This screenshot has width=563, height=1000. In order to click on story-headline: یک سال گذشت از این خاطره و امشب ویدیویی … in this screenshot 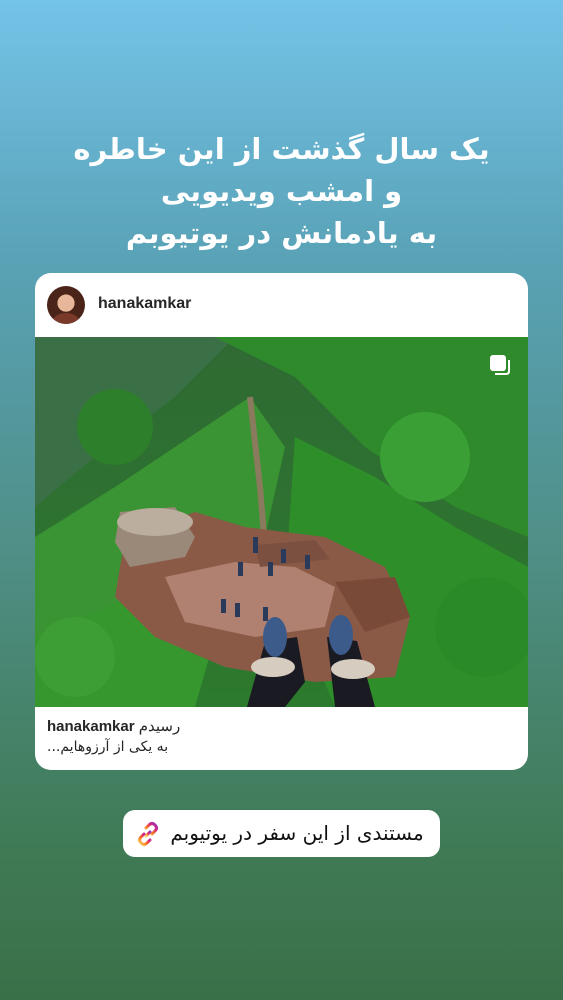, I will do `click(281, 191)`.